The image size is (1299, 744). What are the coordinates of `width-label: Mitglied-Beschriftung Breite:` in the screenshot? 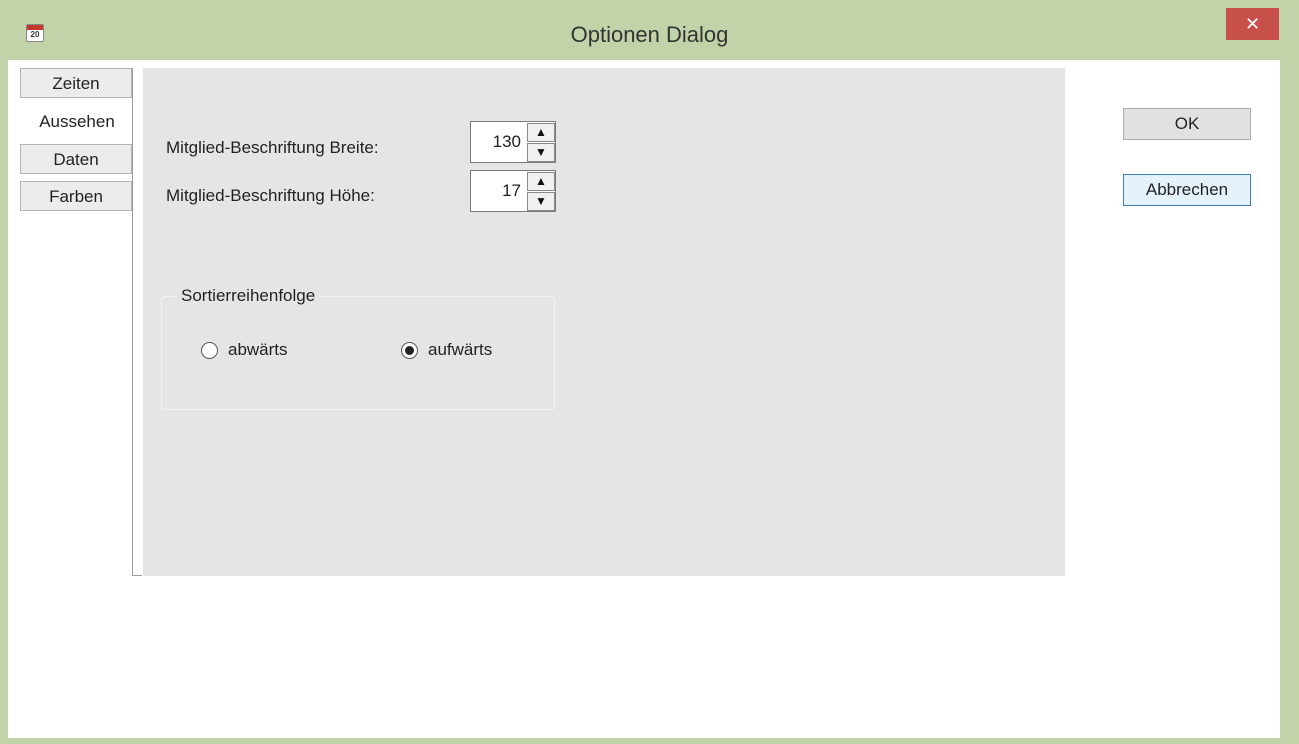 It's located at (272, 147).